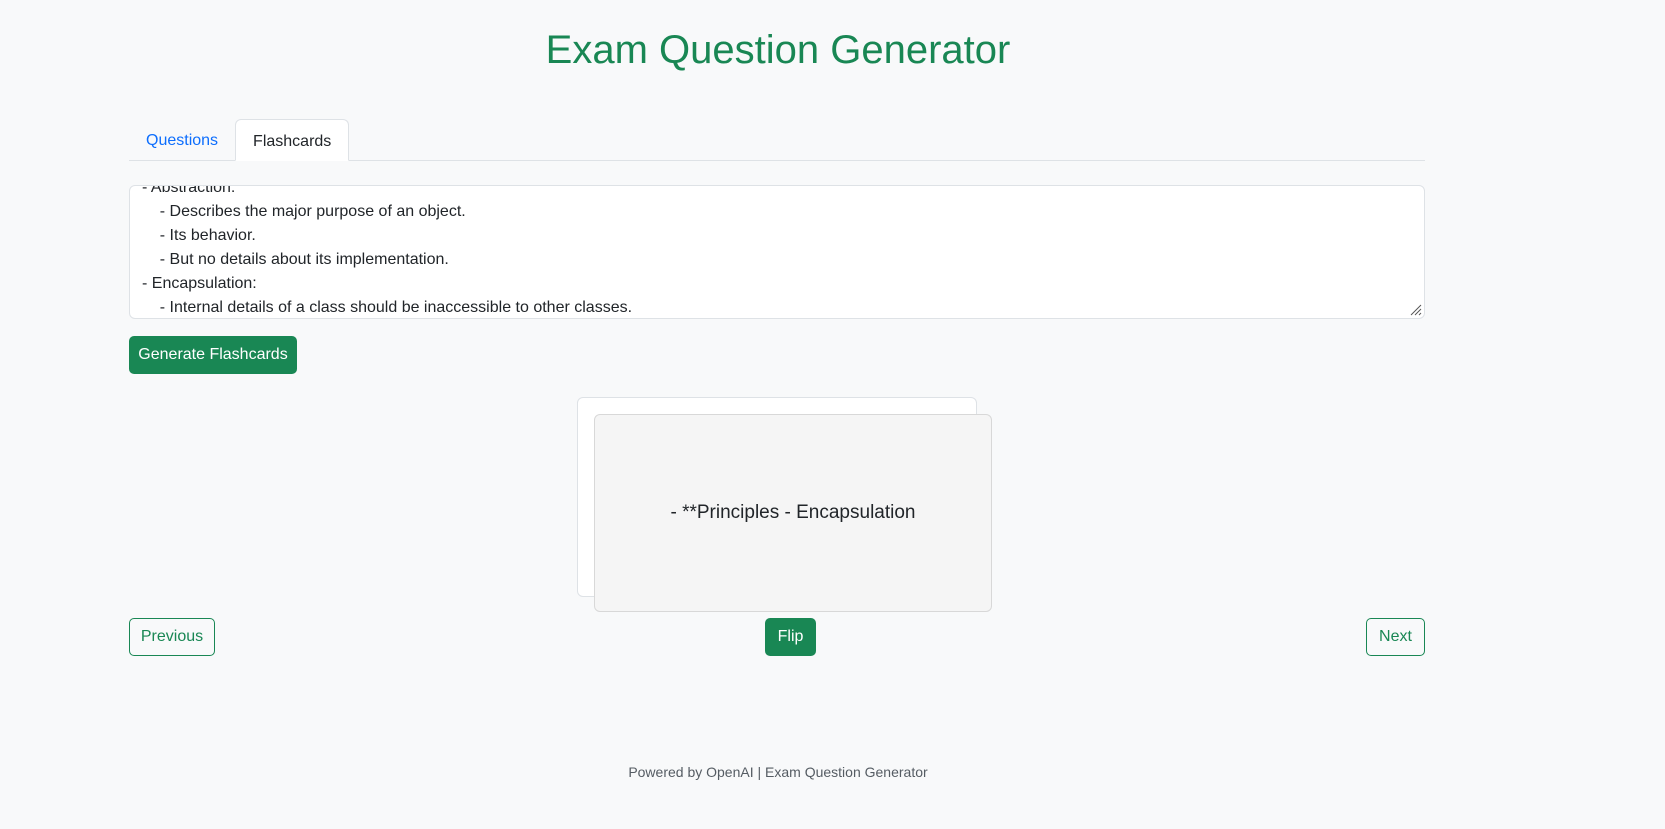 This screenshot has height=829, width=1665. What do you see at coordinates (292, 140) in the screenshot?
I see `tab-flashcards: Flashcards` at bounding box center [292, 140].